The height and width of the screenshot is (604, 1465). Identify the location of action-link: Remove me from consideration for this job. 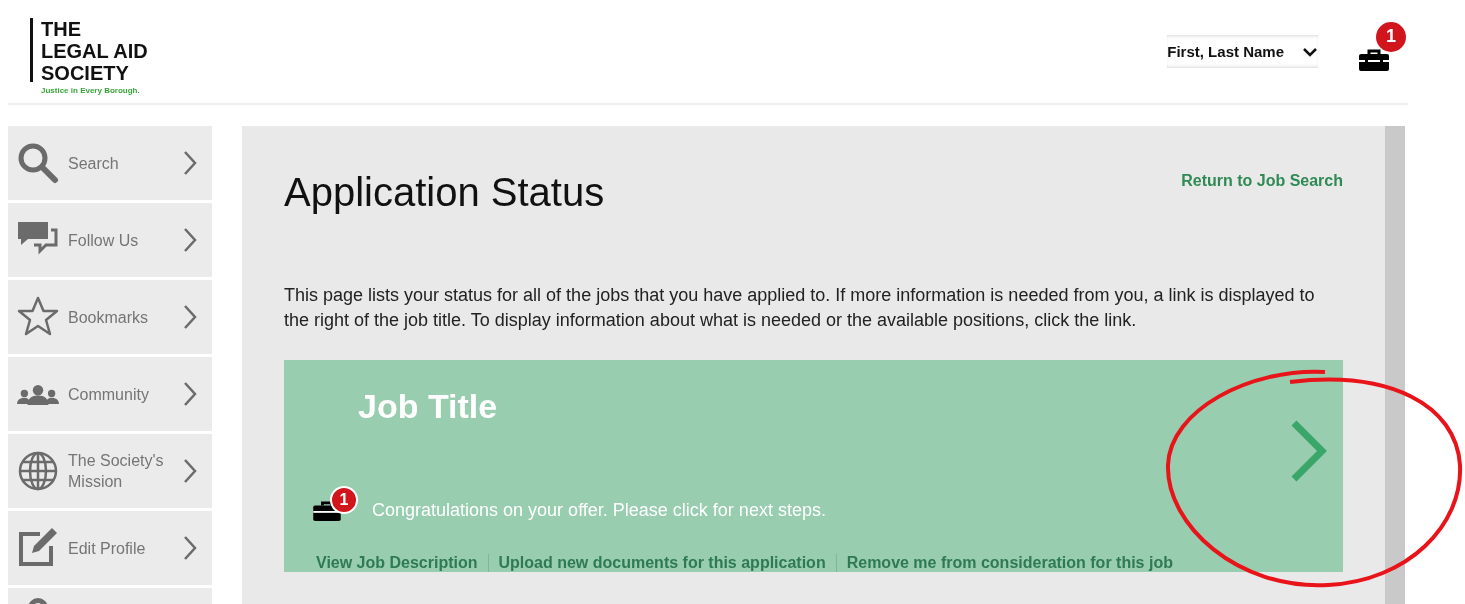
(1009, 563).